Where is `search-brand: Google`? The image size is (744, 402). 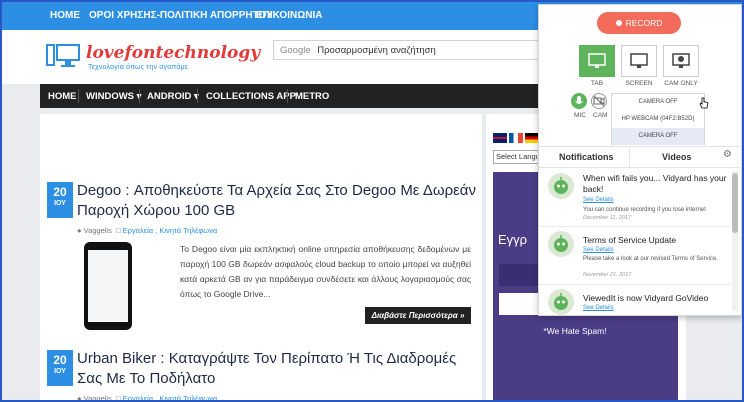
search-brand: Google is located at coordinates (295, 50).